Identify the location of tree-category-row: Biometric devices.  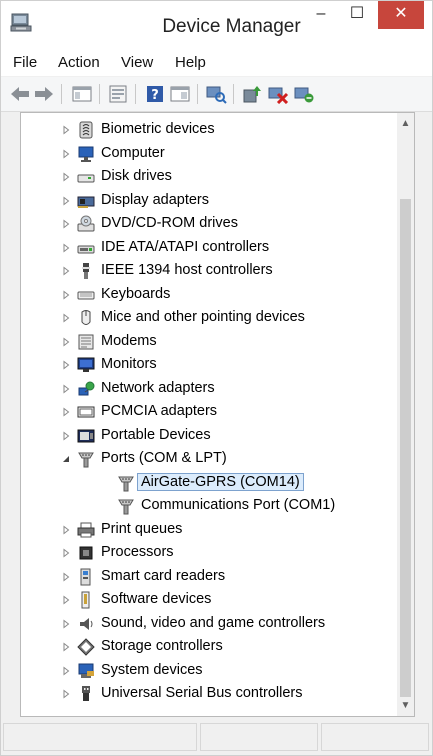
(208, 130).